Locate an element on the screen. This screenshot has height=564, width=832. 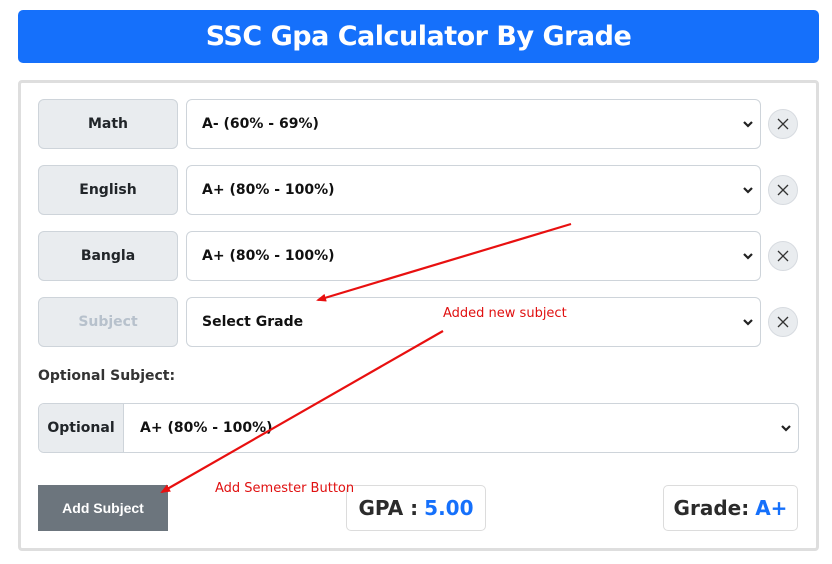
annotation-added-new-subject: Added new subject is located at coordinates (505, 313).